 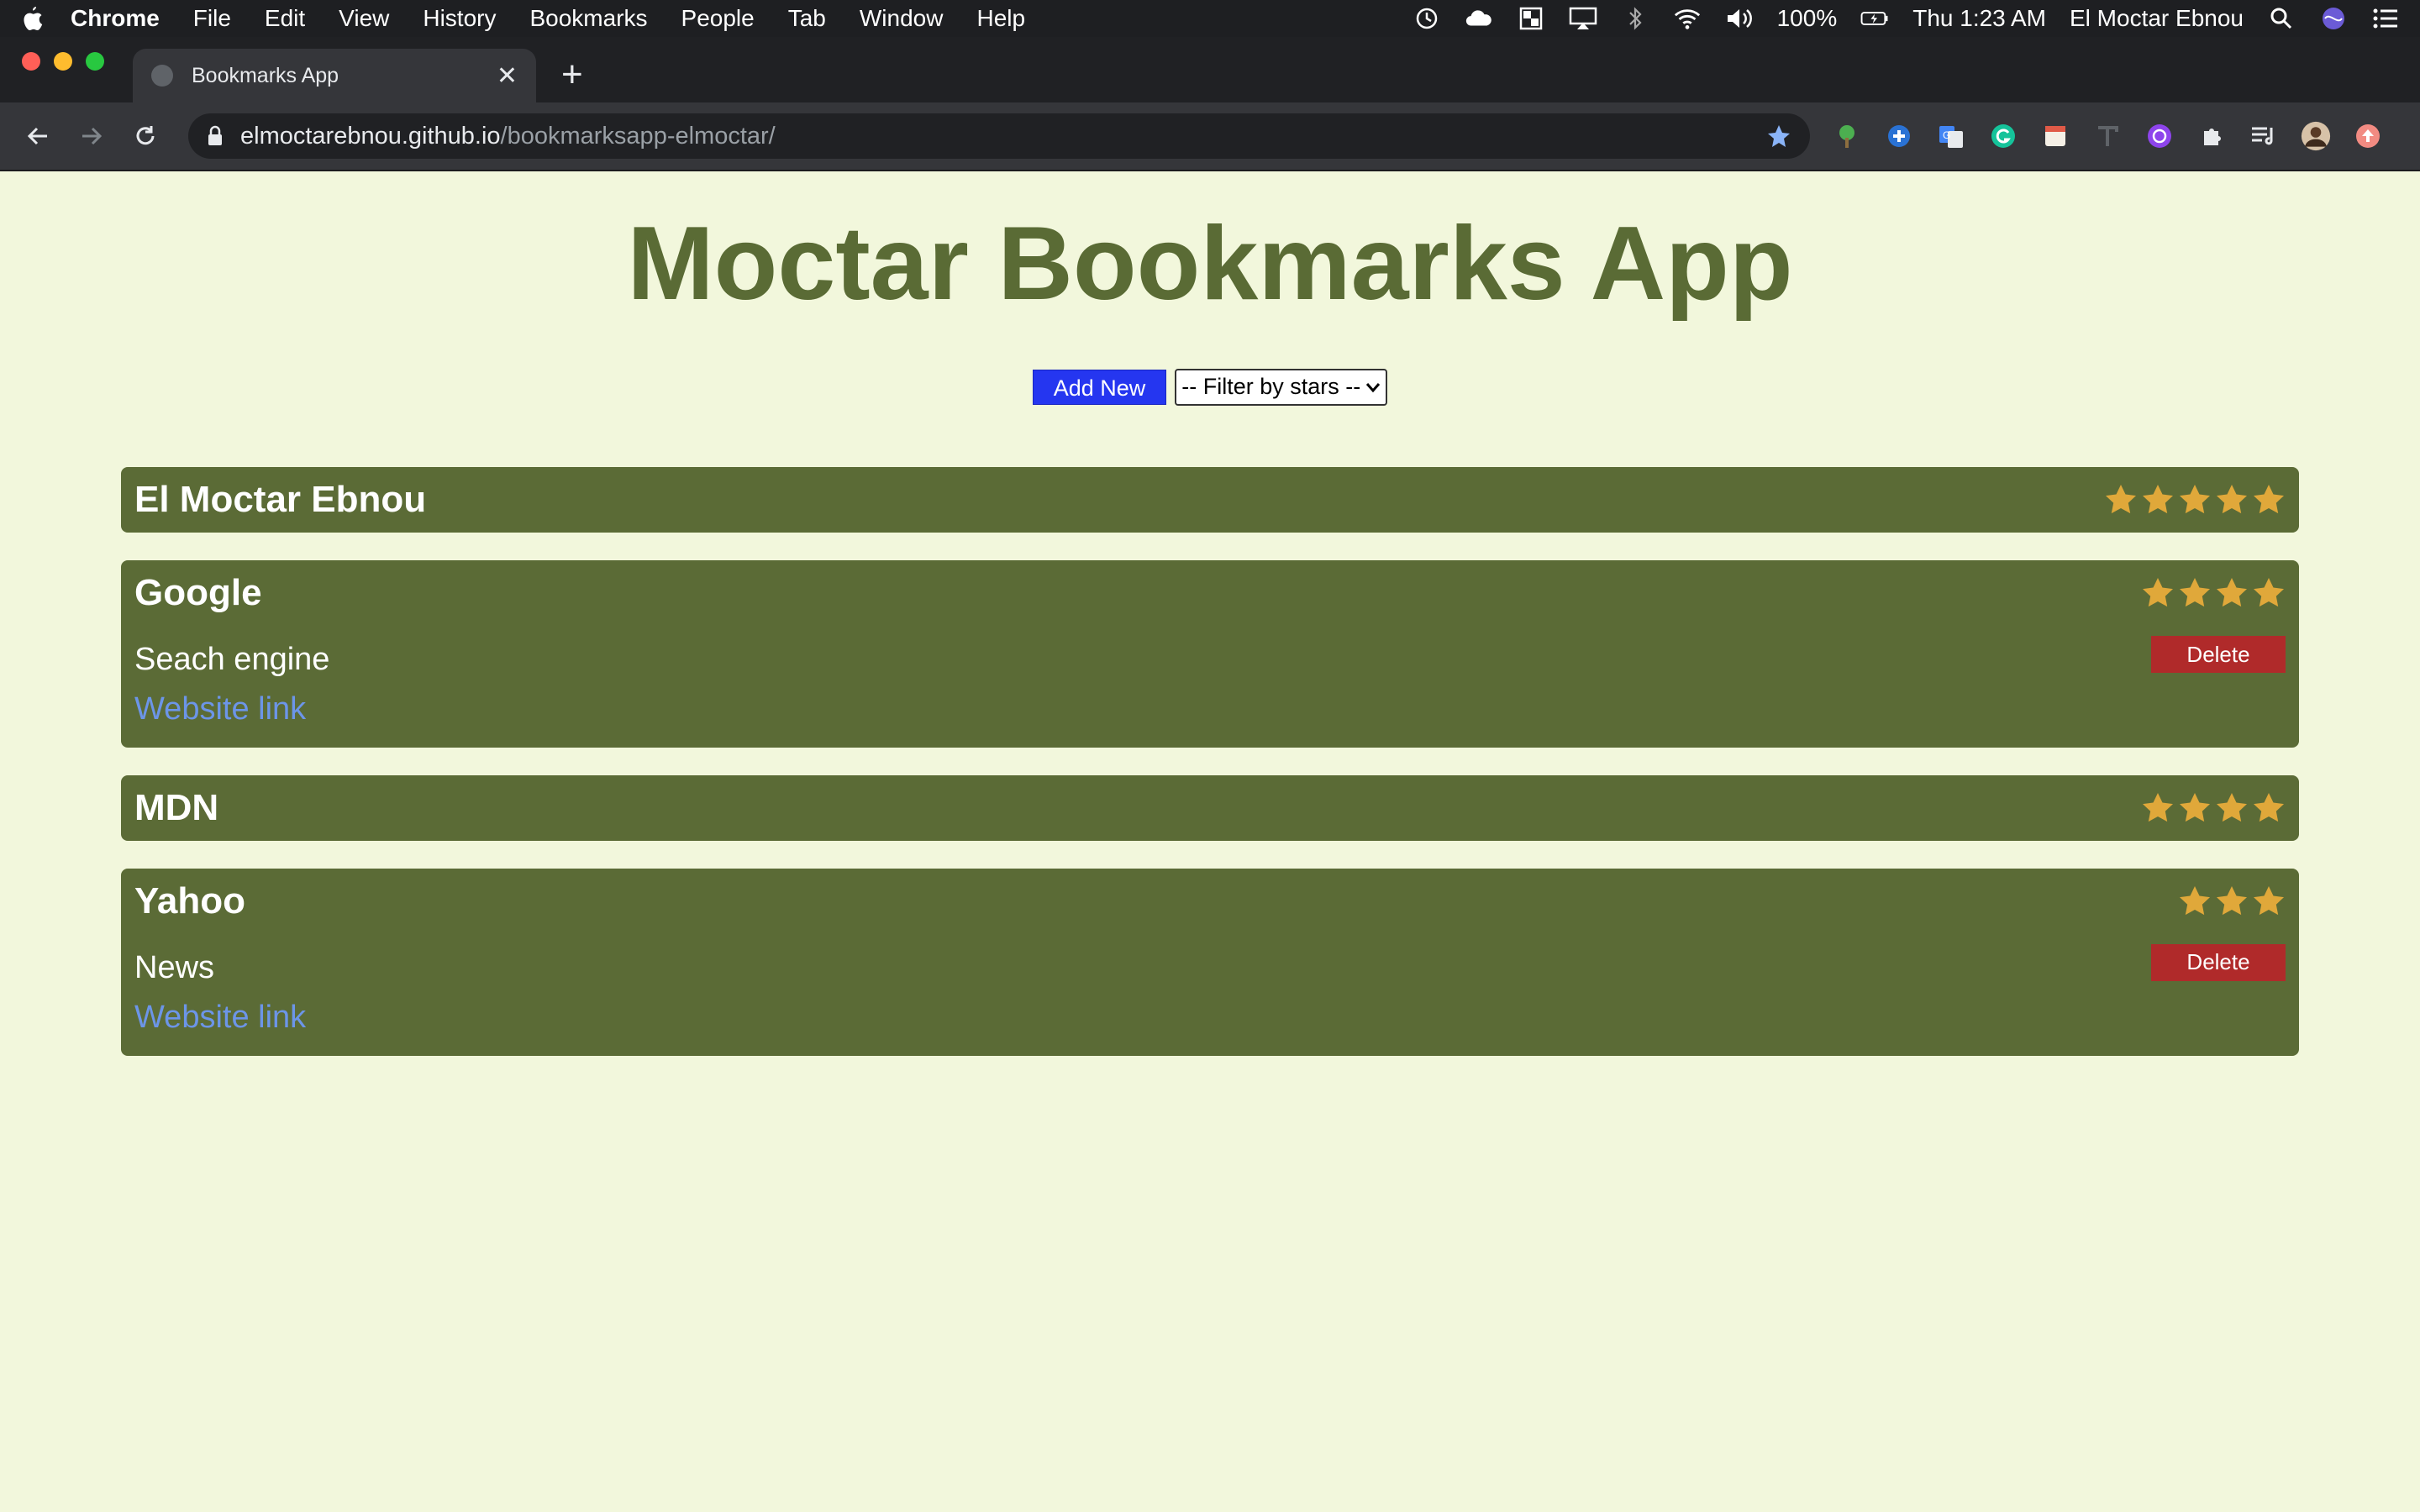 I want to click on current-user: El Moctar Ebnou, so click(x=2157, y=18).